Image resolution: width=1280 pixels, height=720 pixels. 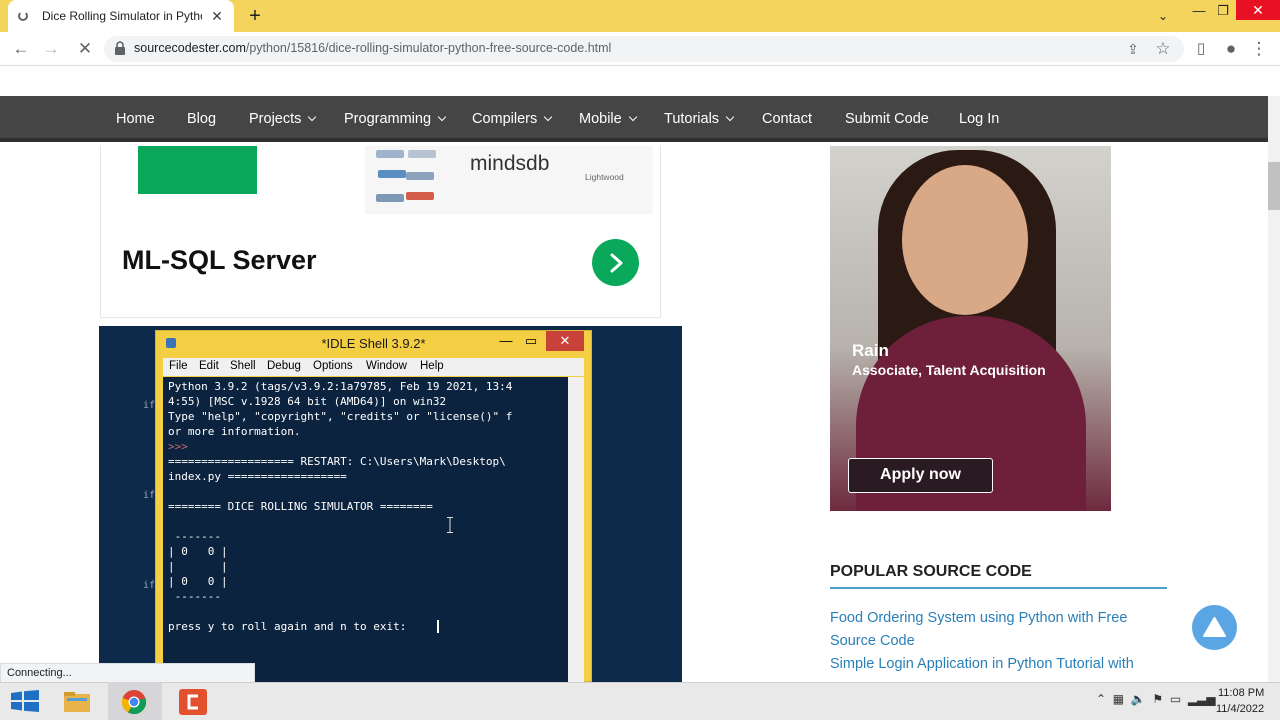 What do you see at coordinates (1274, 186) in the screenshot?
I see `page-scrollbar-thumb` at bounding box center [1274, 186].